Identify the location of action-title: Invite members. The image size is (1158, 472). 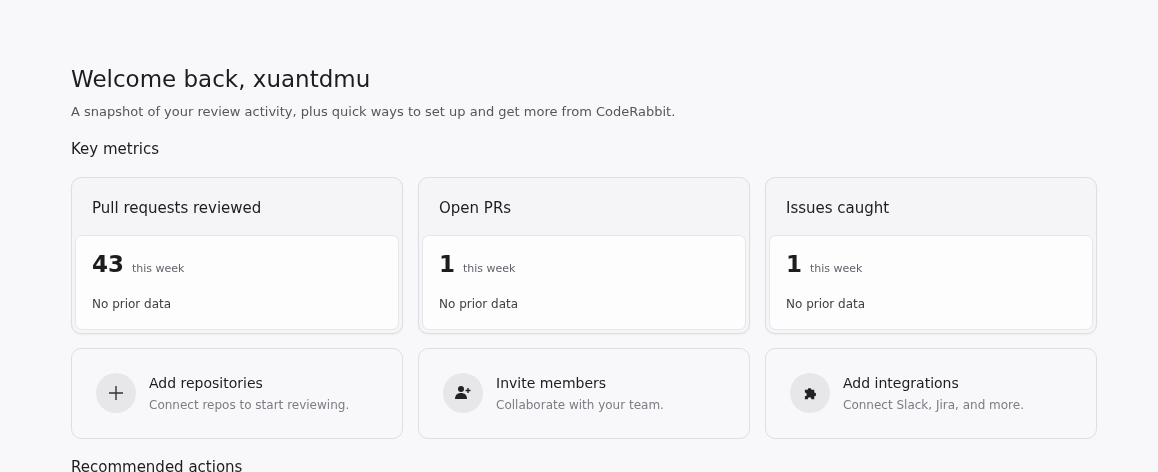
(552, 383).